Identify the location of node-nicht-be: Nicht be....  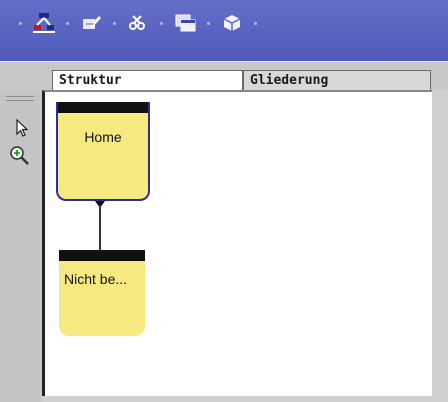
(102, 293).